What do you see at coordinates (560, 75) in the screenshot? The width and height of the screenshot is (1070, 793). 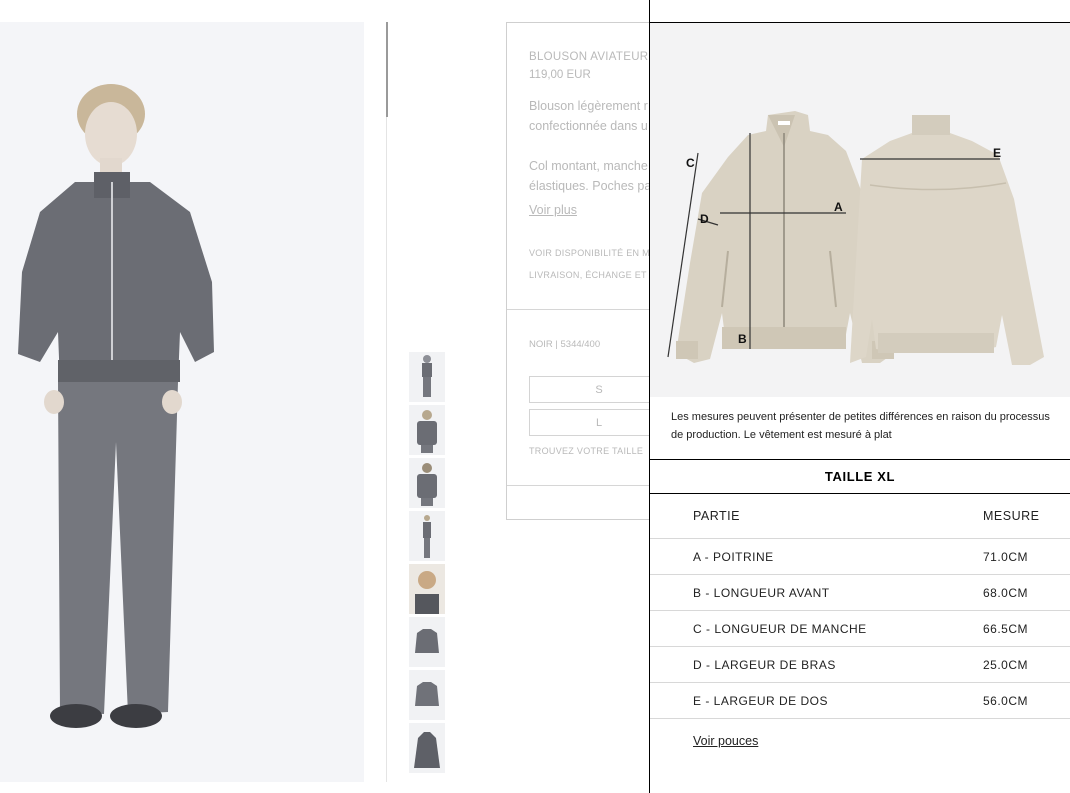 I see `product-price: 119,00 EUR` at bounding box center [560, 75].